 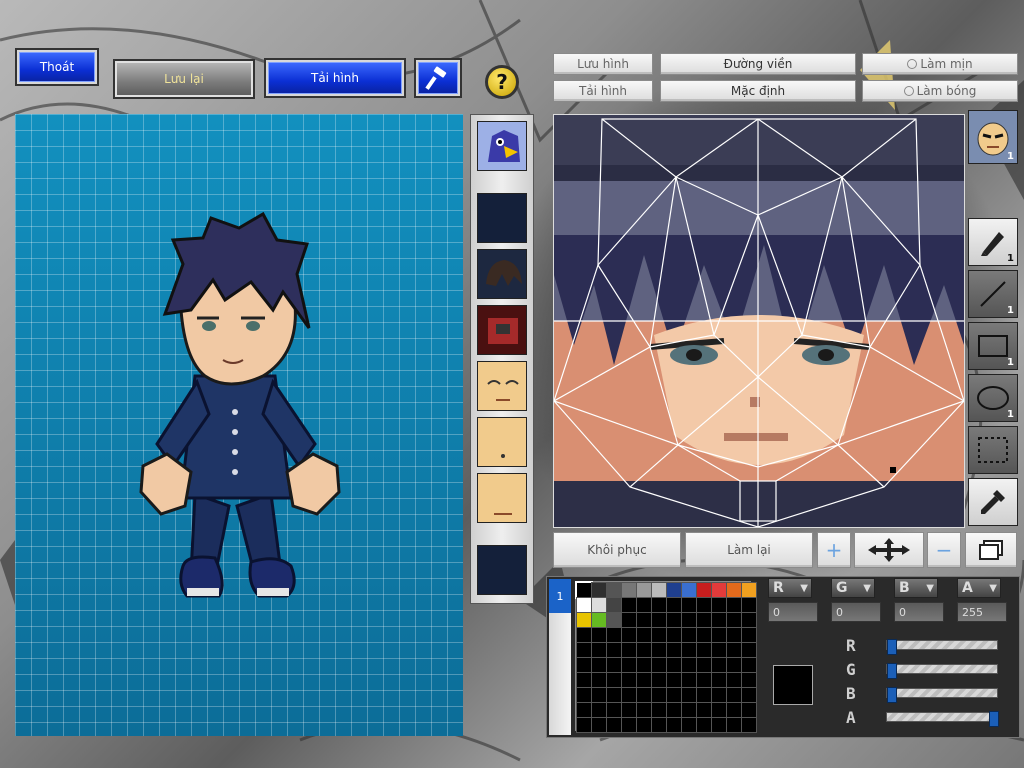 I want to click on load-image-button: Tải hình, so click(x=335, y=78).